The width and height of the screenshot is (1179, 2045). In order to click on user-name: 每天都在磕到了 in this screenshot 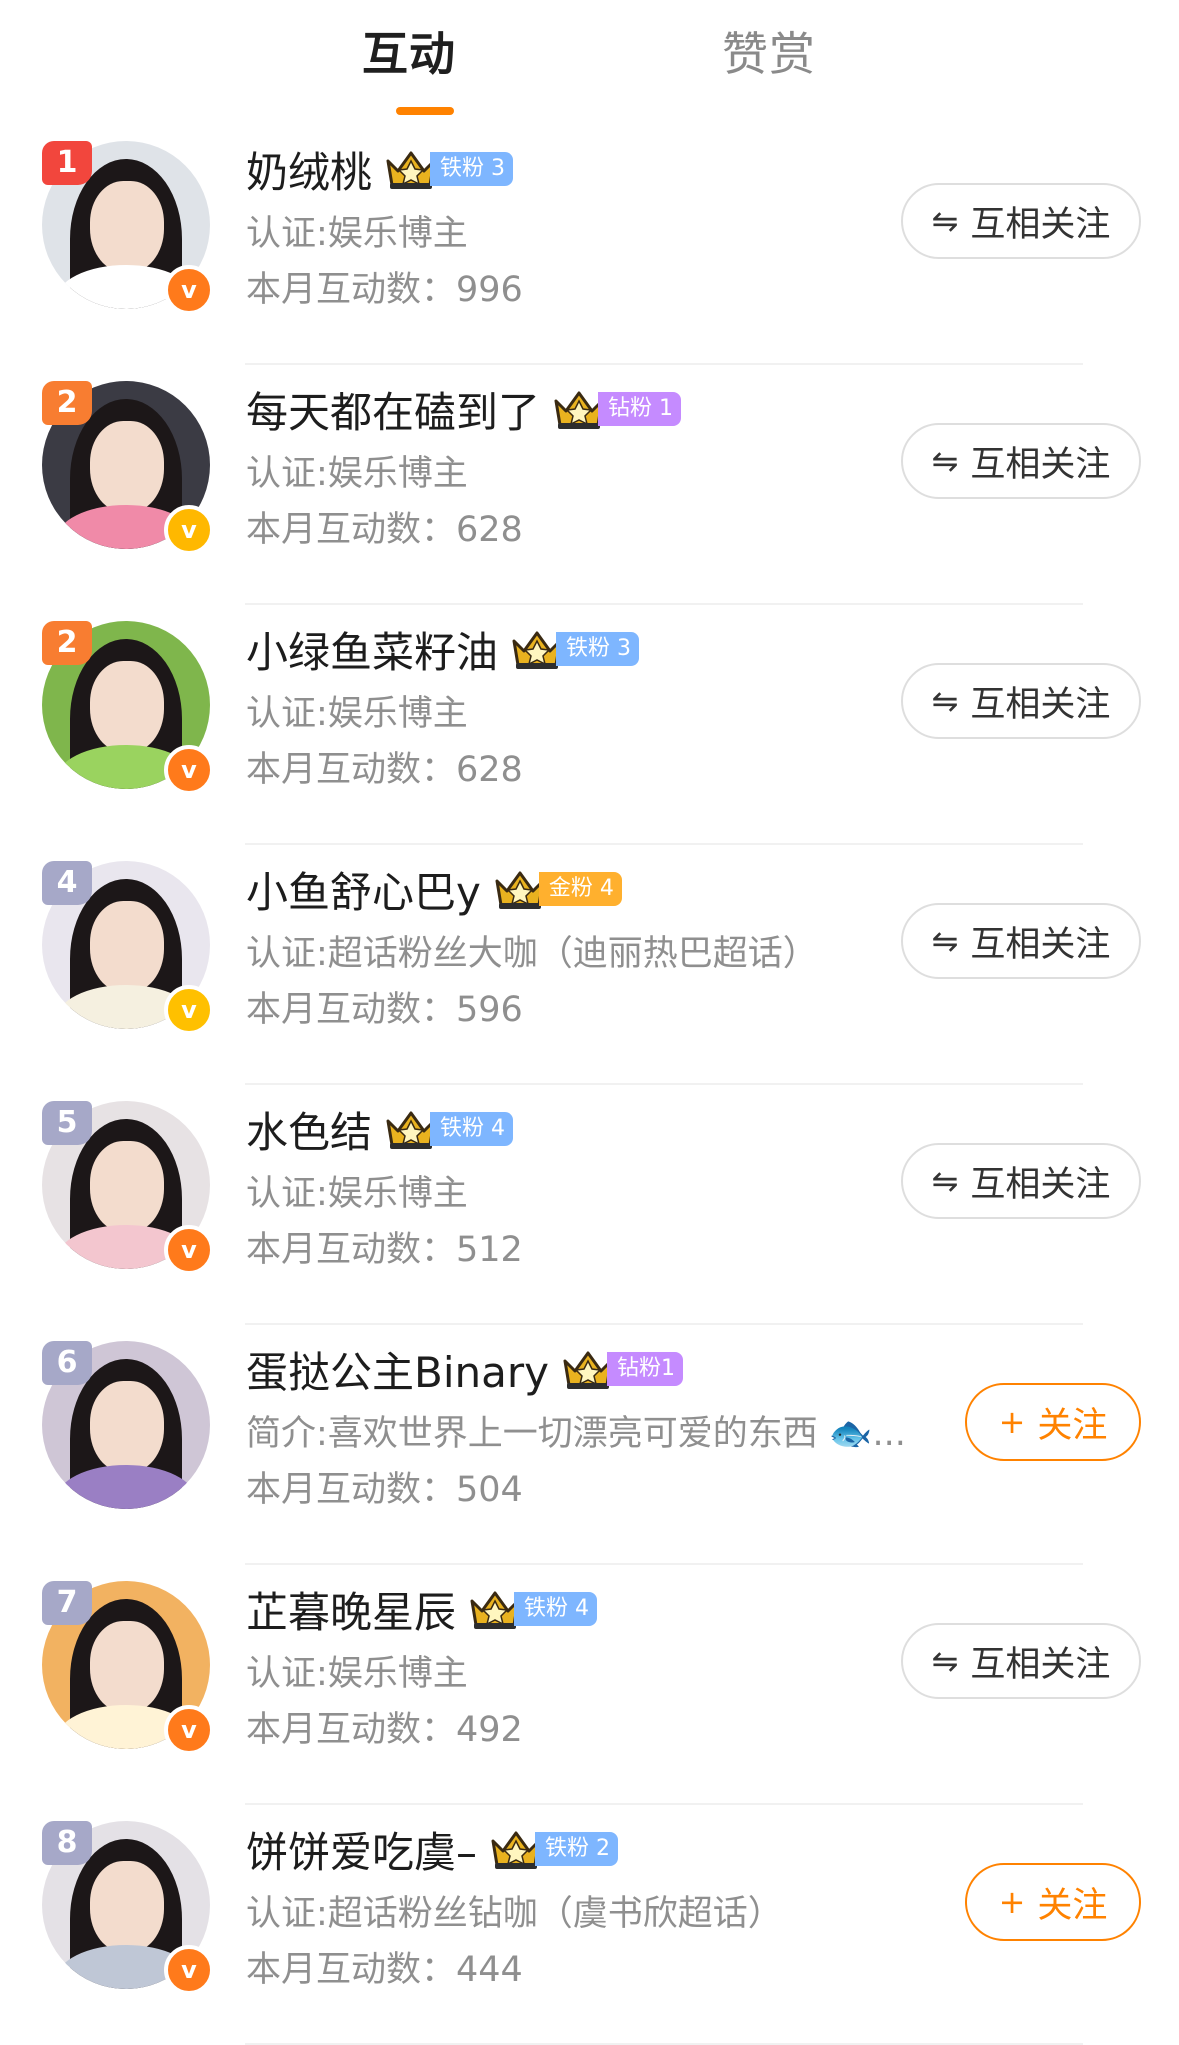, I will do `click(393, 409)`.